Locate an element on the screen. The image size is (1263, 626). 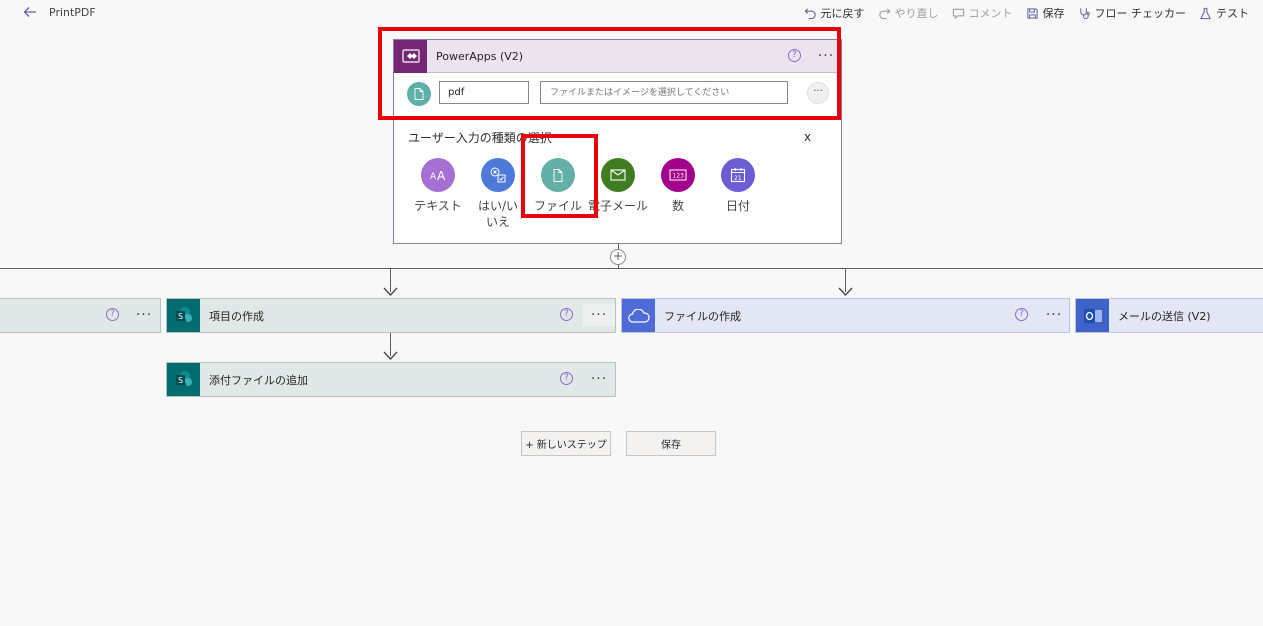
input-type-yes-no: はい/いいえ is located at coordinates (498, 194).